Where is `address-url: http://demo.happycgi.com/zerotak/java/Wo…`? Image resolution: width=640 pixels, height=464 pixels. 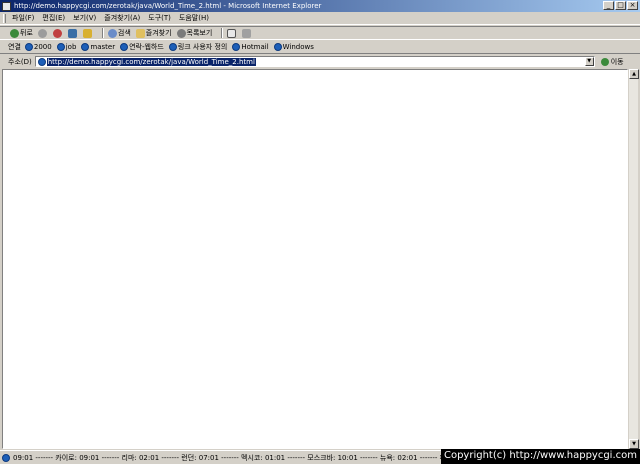 address-url: http://demo.happycgi.com/zerotak/java/Wo… is located at coordinates (151, 61).